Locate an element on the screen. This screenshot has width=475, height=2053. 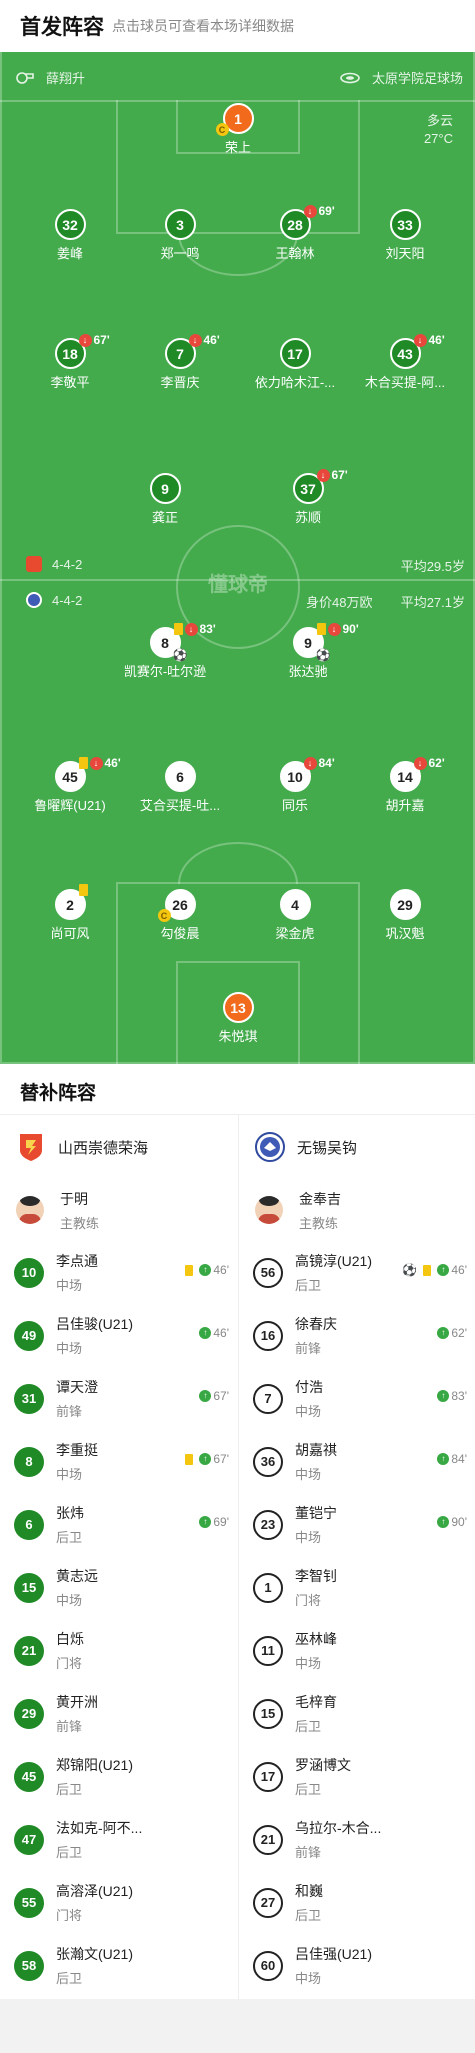
away-player: 8 ⚽ ↓ 83' 凯赛尔-吐尔逊 is located at coordinates (165, 651).